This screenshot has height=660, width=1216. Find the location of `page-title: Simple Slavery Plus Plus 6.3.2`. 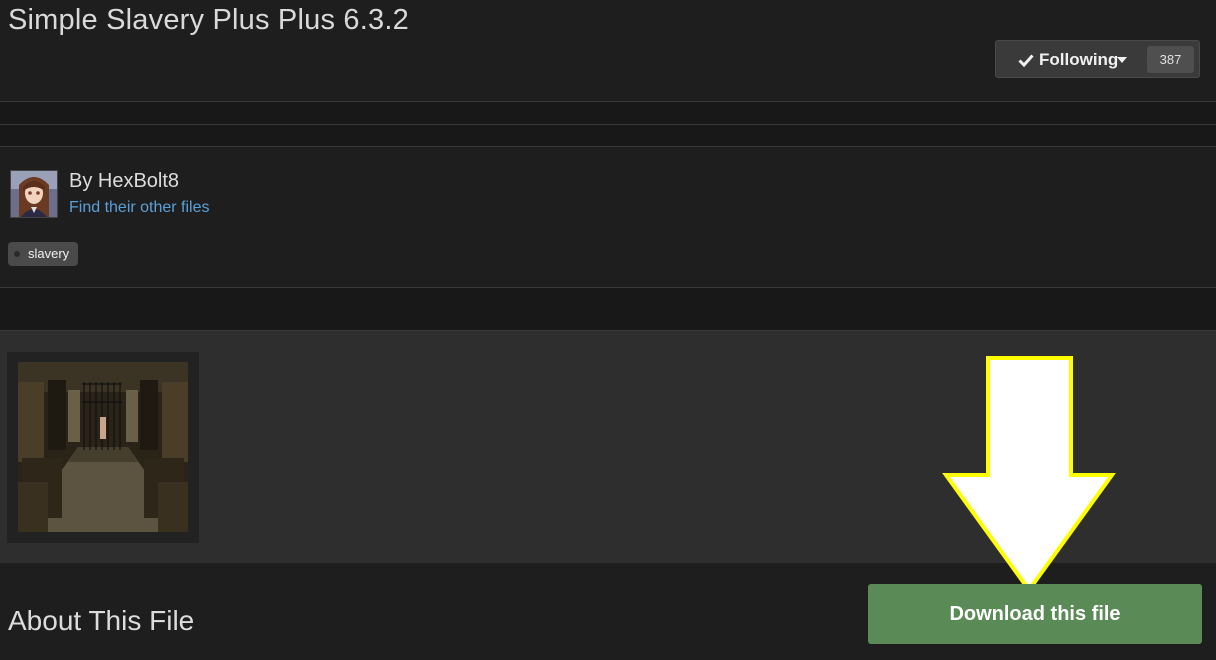

page-title: Simple Slavery Plus Plus 6.3.2 is located at coordinates (208, 20).